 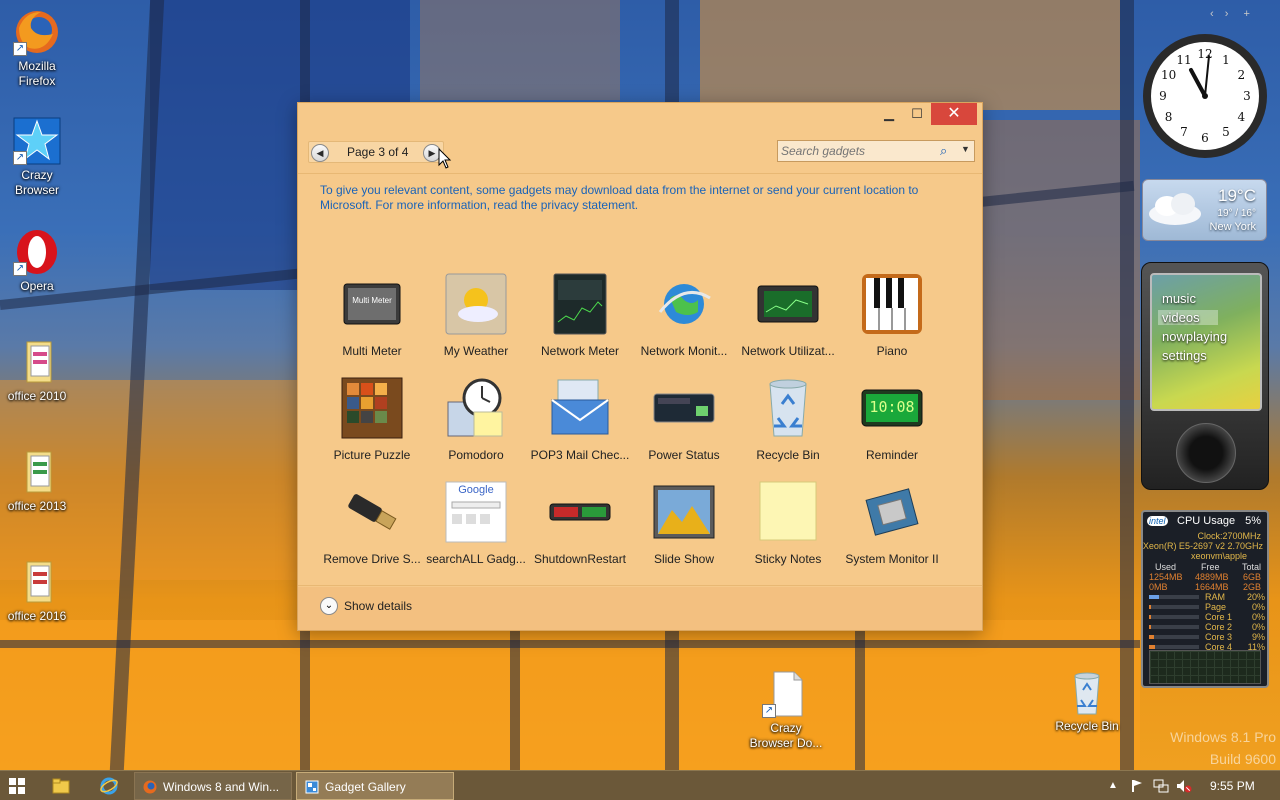 I want to click on desktop-icon-crazy-browser: ↗ Crazy Browser, so click(x=37, y=157).